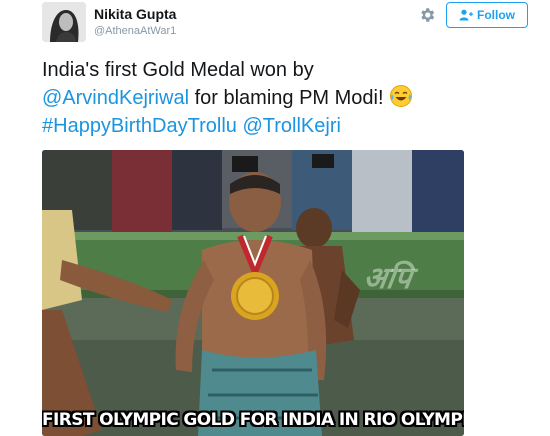 The image size is (550, 436). I want to click on avatar, so click(64, 22).